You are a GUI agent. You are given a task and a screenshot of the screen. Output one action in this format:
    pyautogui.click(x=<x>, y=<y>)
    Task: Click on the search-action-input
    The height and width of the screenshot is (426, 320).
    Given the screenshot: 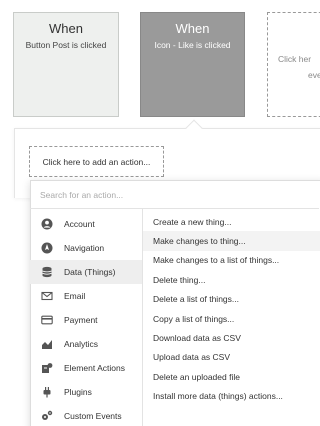 What is the action you would take?
    pyautogui.click(x=175, y=195)
    